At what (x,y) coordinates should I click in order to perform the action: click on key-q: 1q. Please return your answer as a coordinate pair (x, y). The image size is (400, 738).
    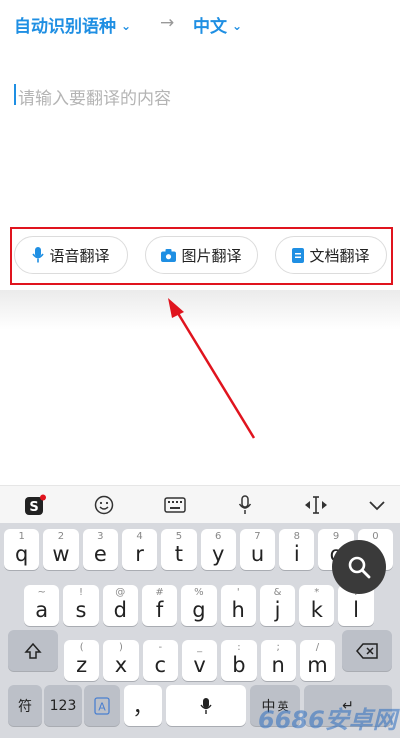
    Looking at the image, I should click on (22, 549).